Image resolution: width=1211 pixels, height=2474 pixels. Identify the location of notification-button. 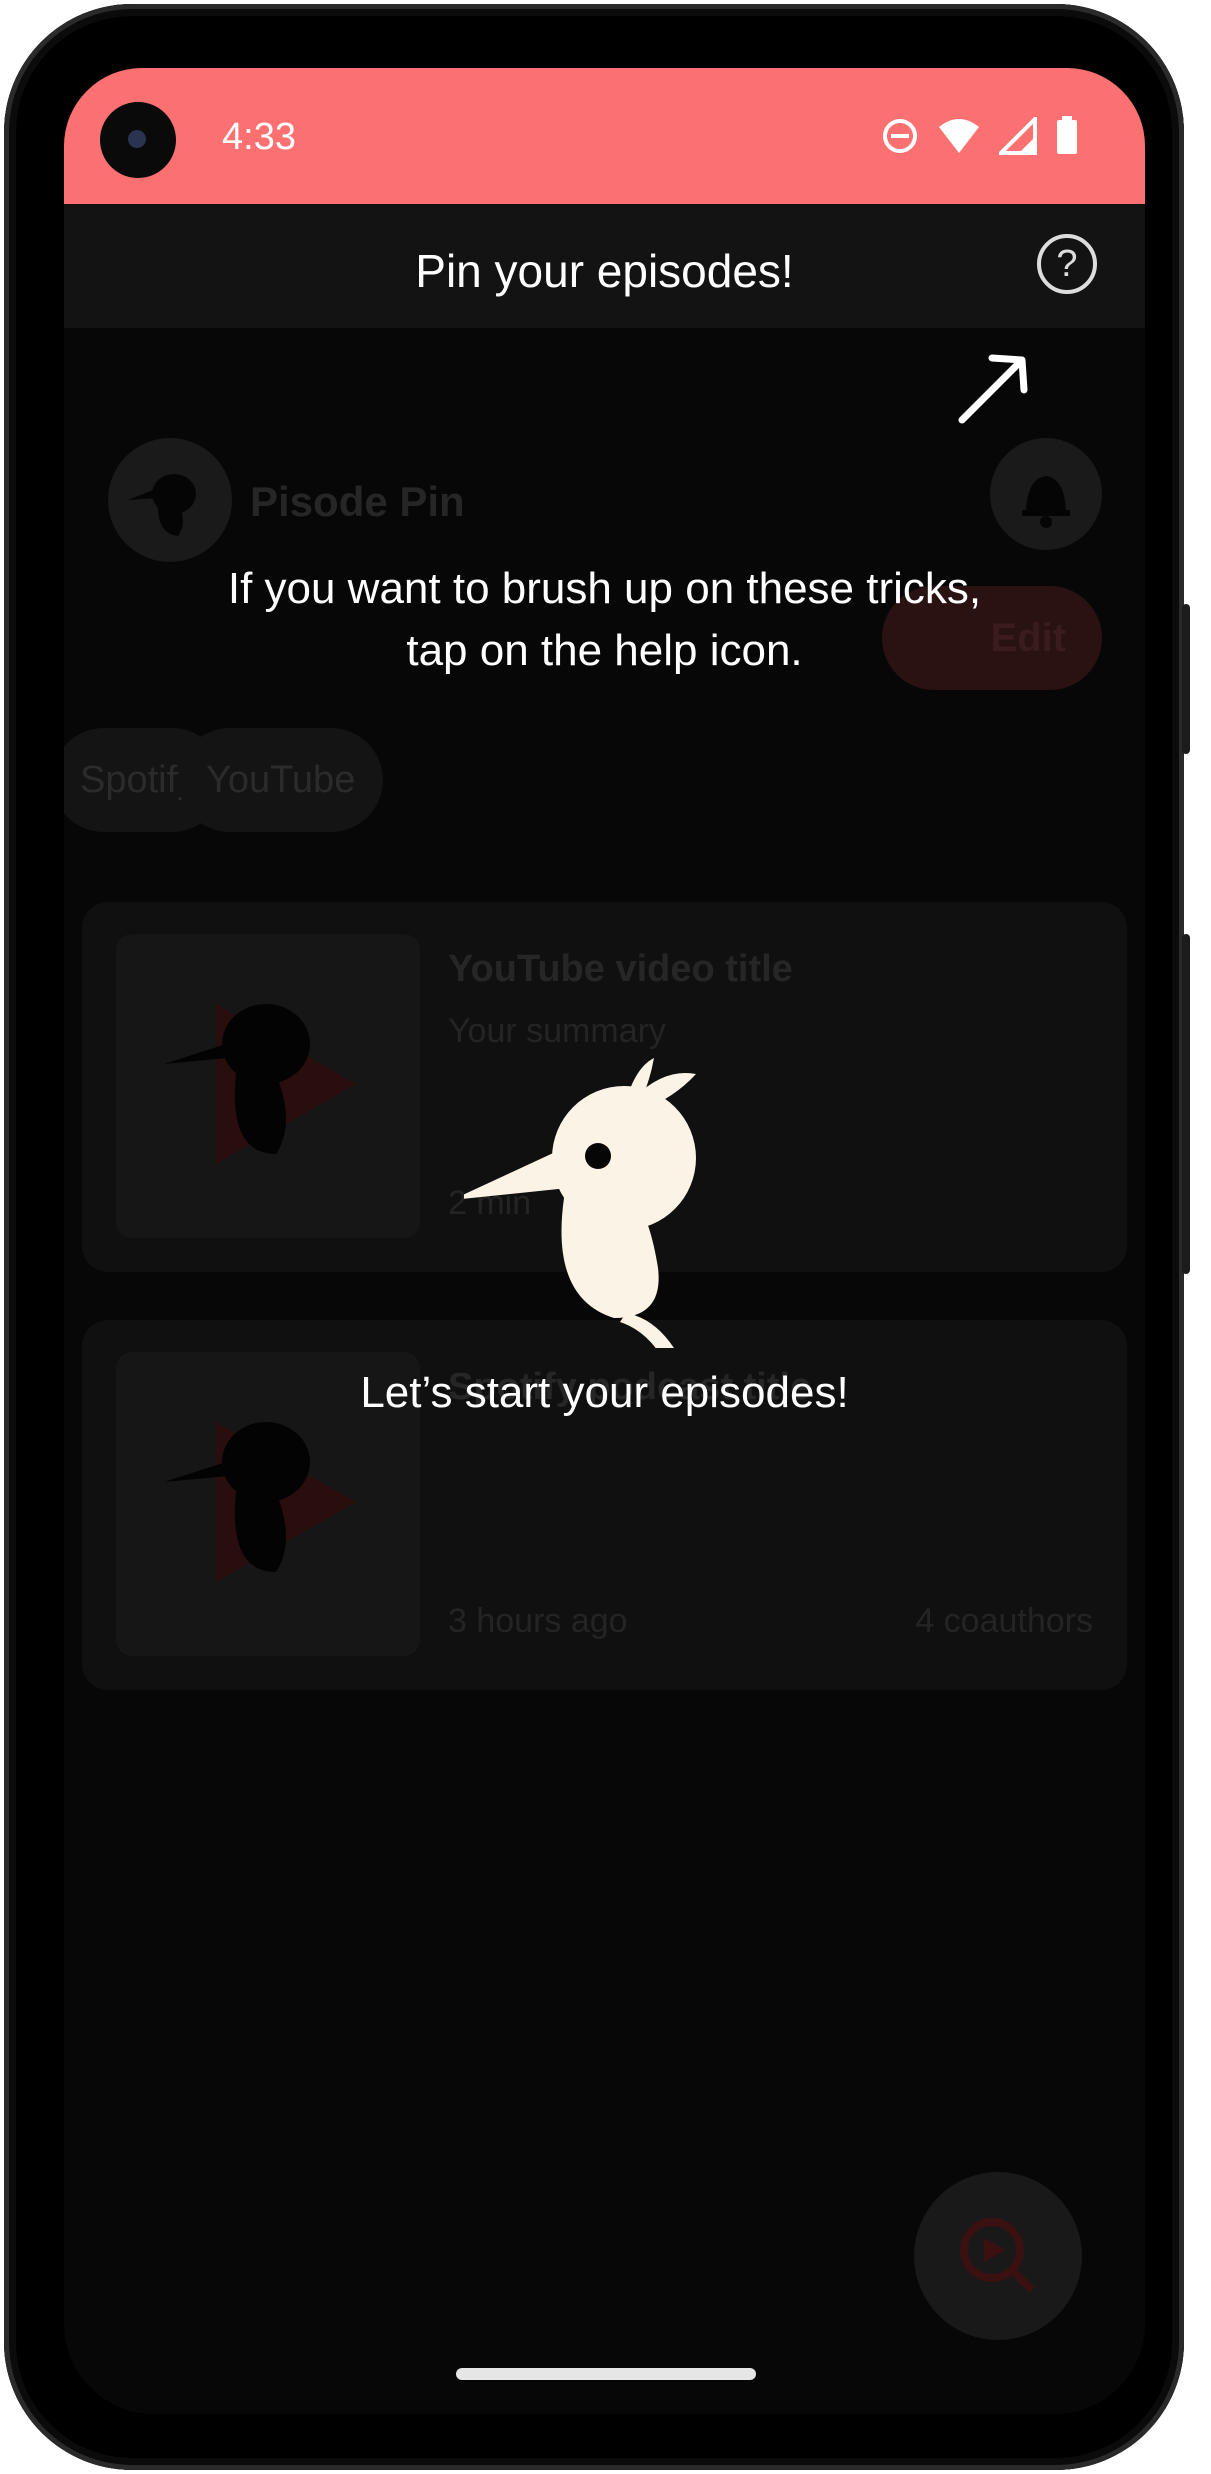
(1046, 494).